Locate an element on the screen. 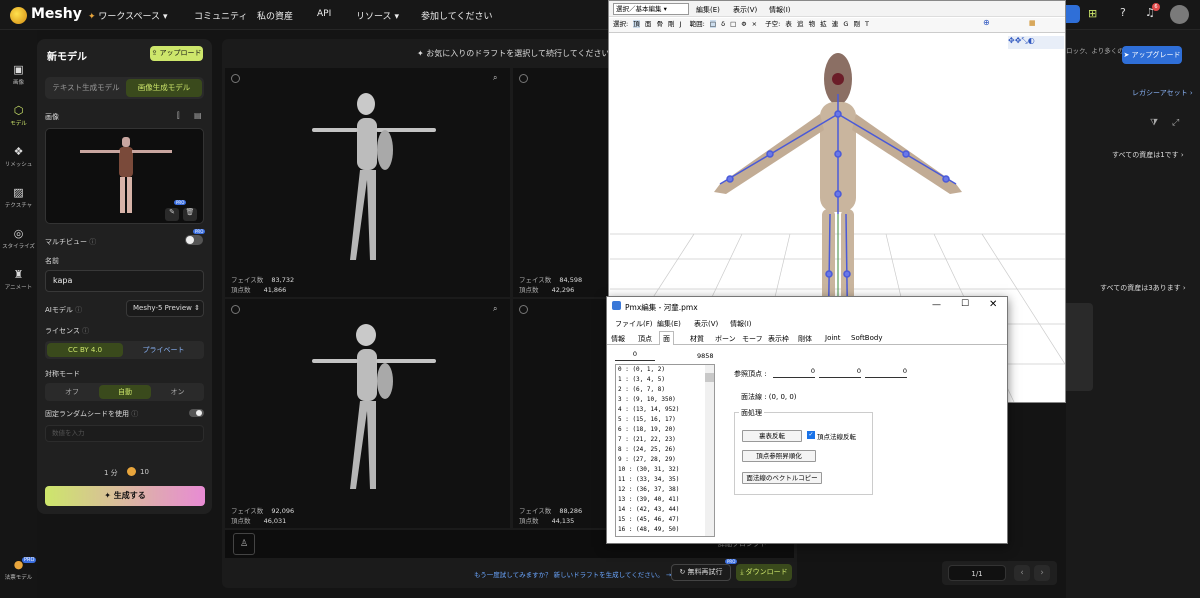  tb-sub-7: 剛 is located at coordinates (856, 24).